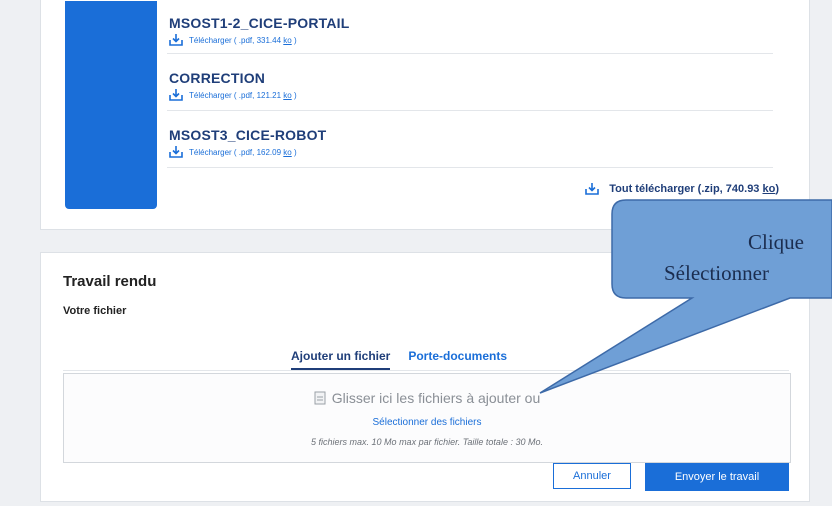  Describe the element at coordinates (592, 476) in the screenshot. I see `cancel-button: Annuler` at that location.